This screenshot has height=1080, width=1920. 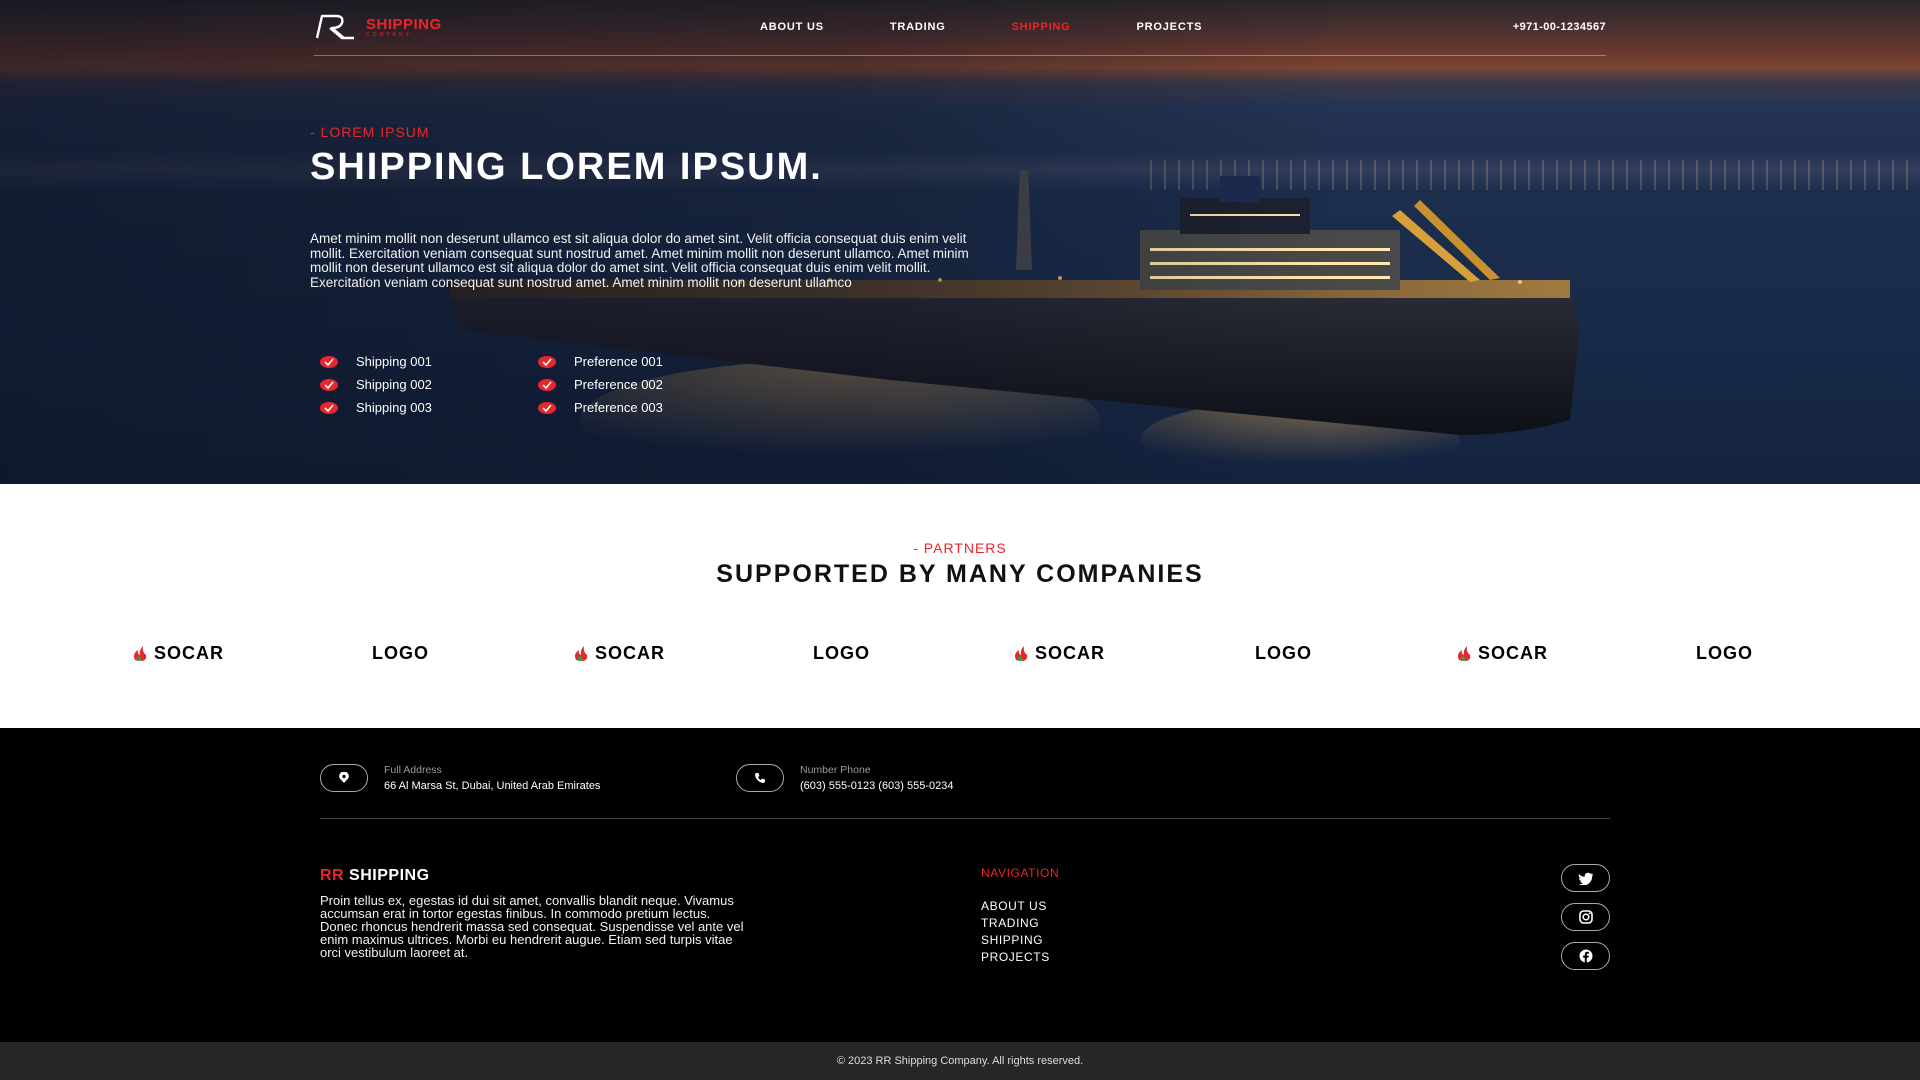 What do you see at coordinates (1585, 917) in the screenshot?
I see `instagram-icon` at bounding box center [1585, 917].